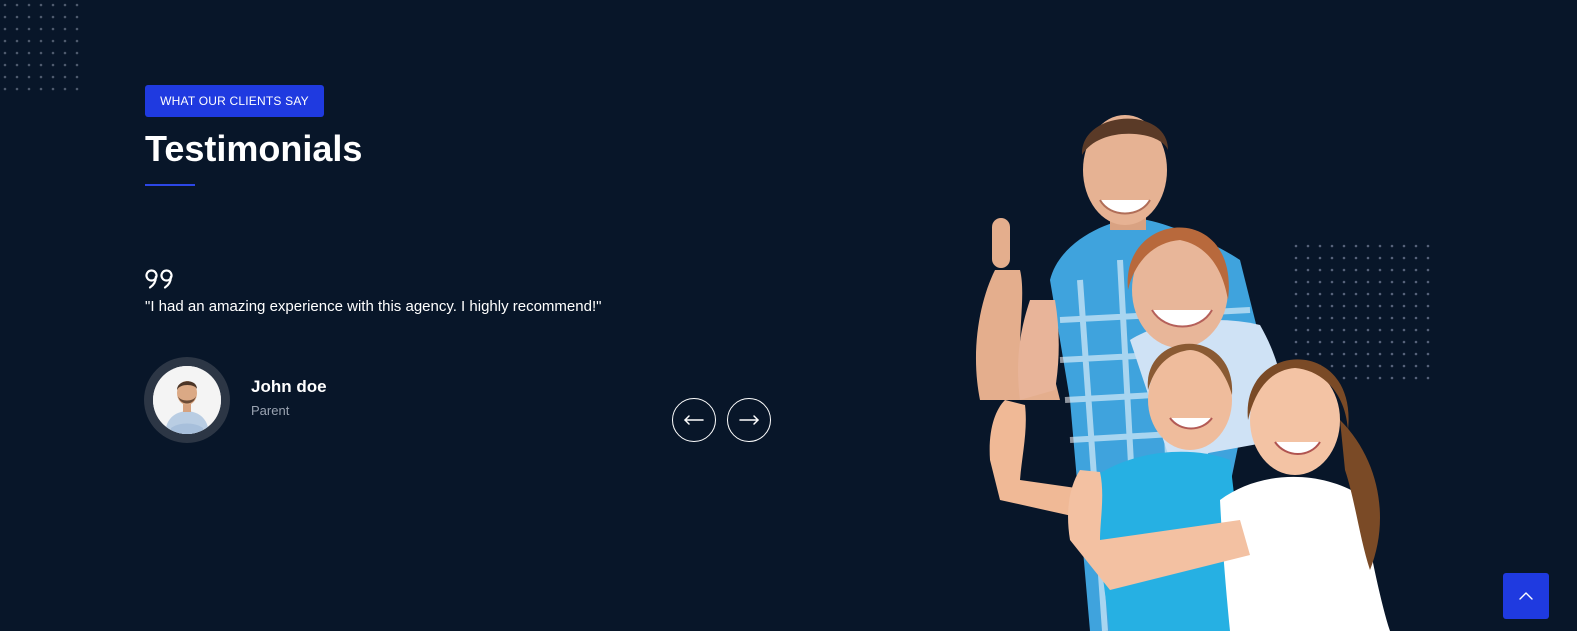 This screenshot has height=631, width=1577. Describe the element at coordinates (234, 101) in the screenshot. I see `section-tag: WHAT OUR CLIENTS SAY` at that location.